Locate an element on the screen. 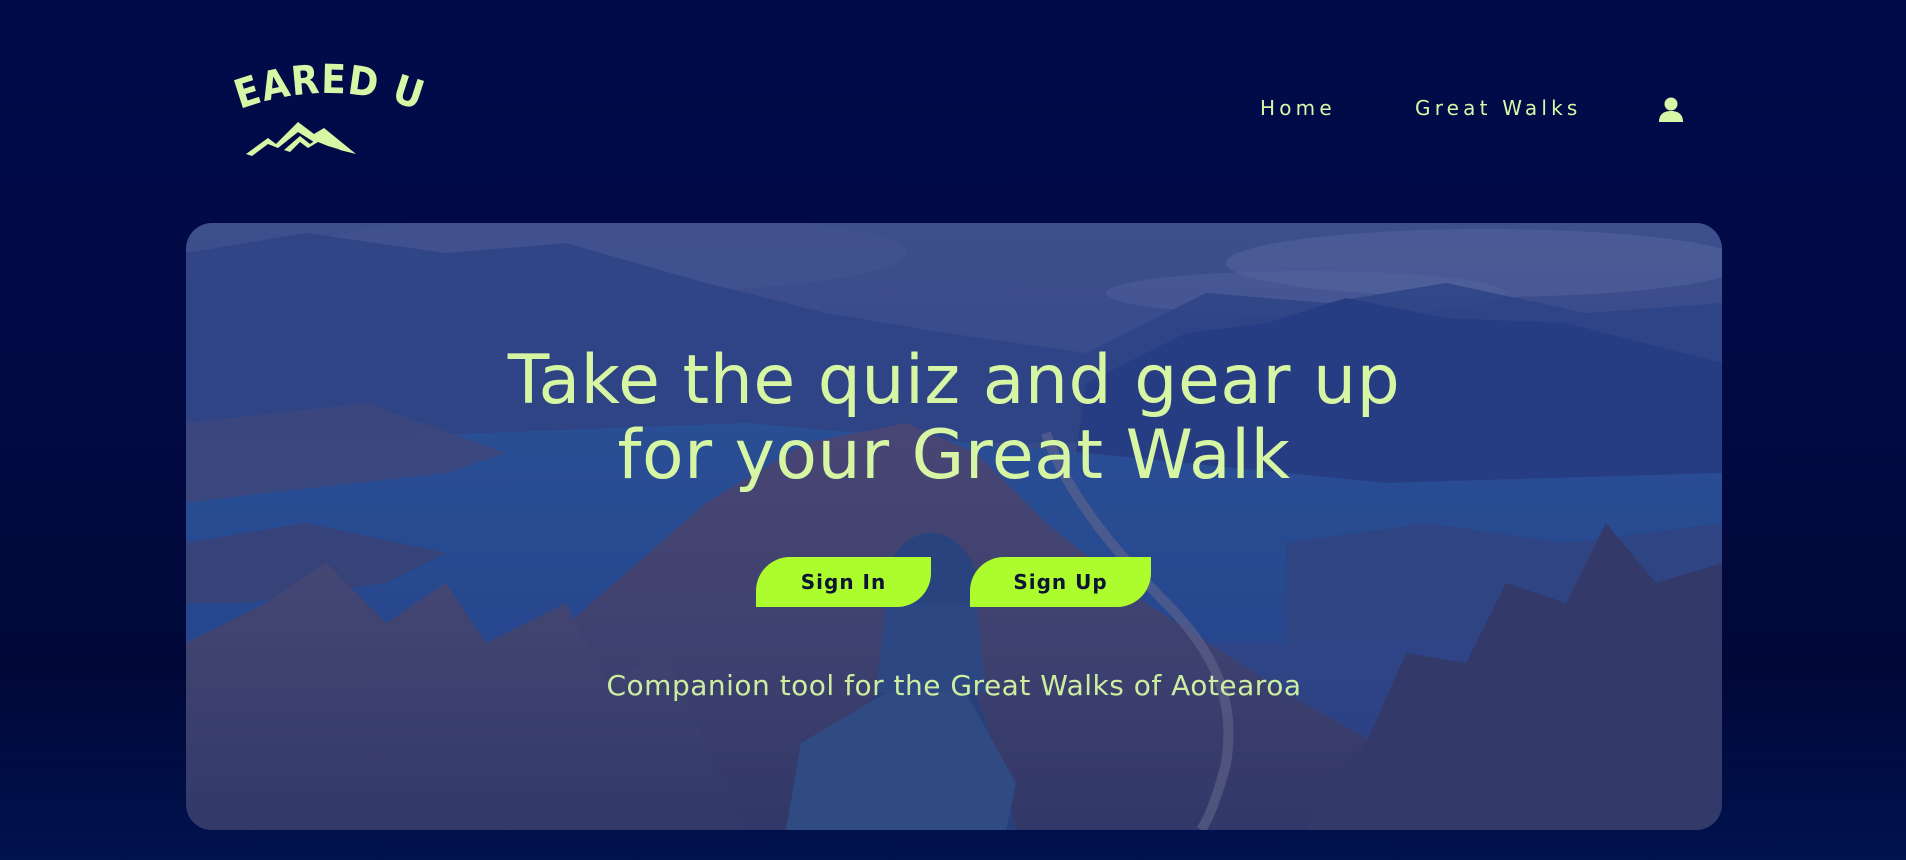  geared-up-logo: GEARED UP is located at coordinates (321, 89).